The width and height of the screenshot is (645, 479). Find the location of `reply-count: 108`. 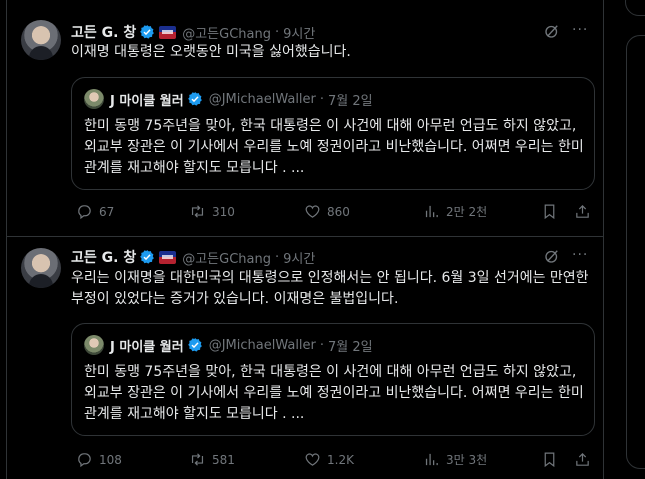

reply-count: 108 is located at coordinates (110, 459).